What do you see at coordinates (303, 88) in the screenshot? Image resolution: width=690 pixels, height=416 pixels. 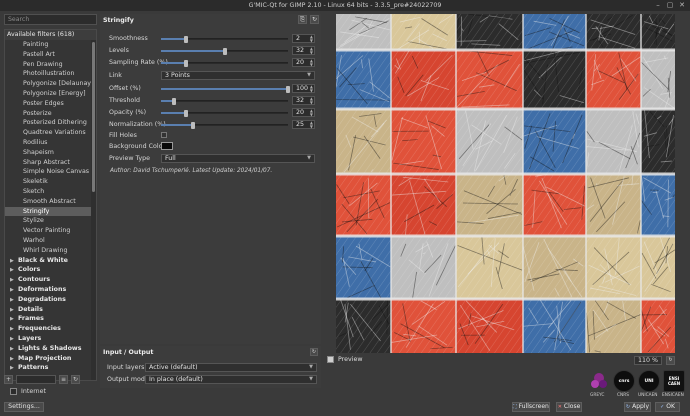 I see `offset-spinbox: 100 ▲ ▼` at bounding box center [303, 88].